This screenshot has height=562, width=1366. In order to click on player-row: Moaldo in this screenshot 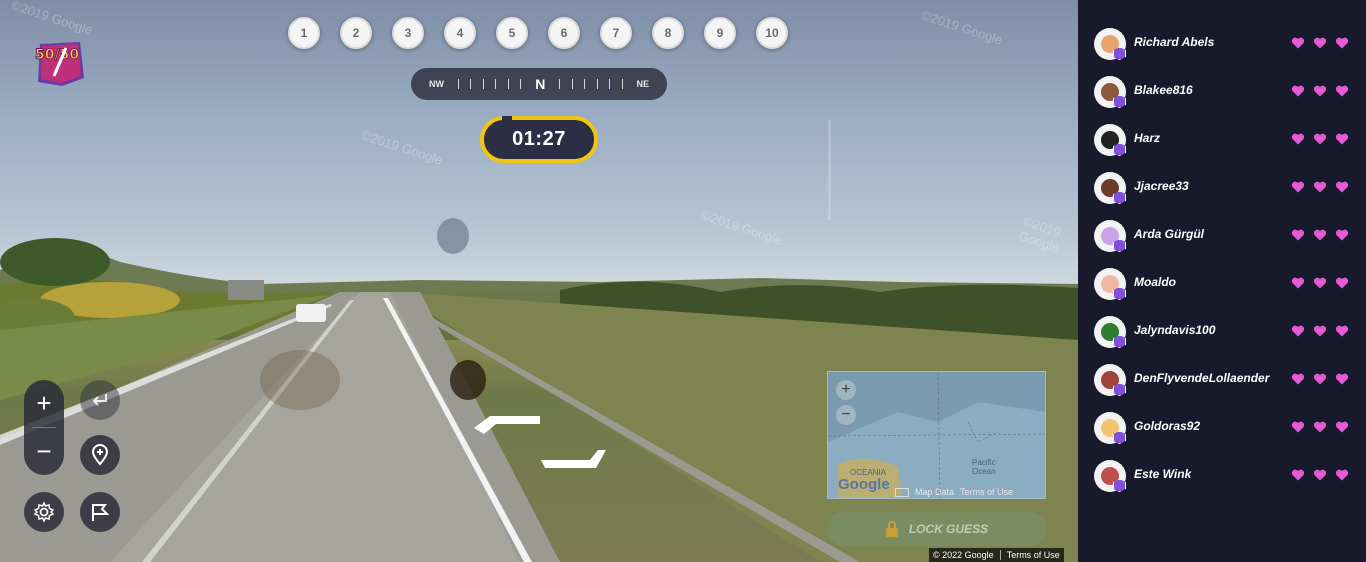, I will do `click(1222, 284)`.